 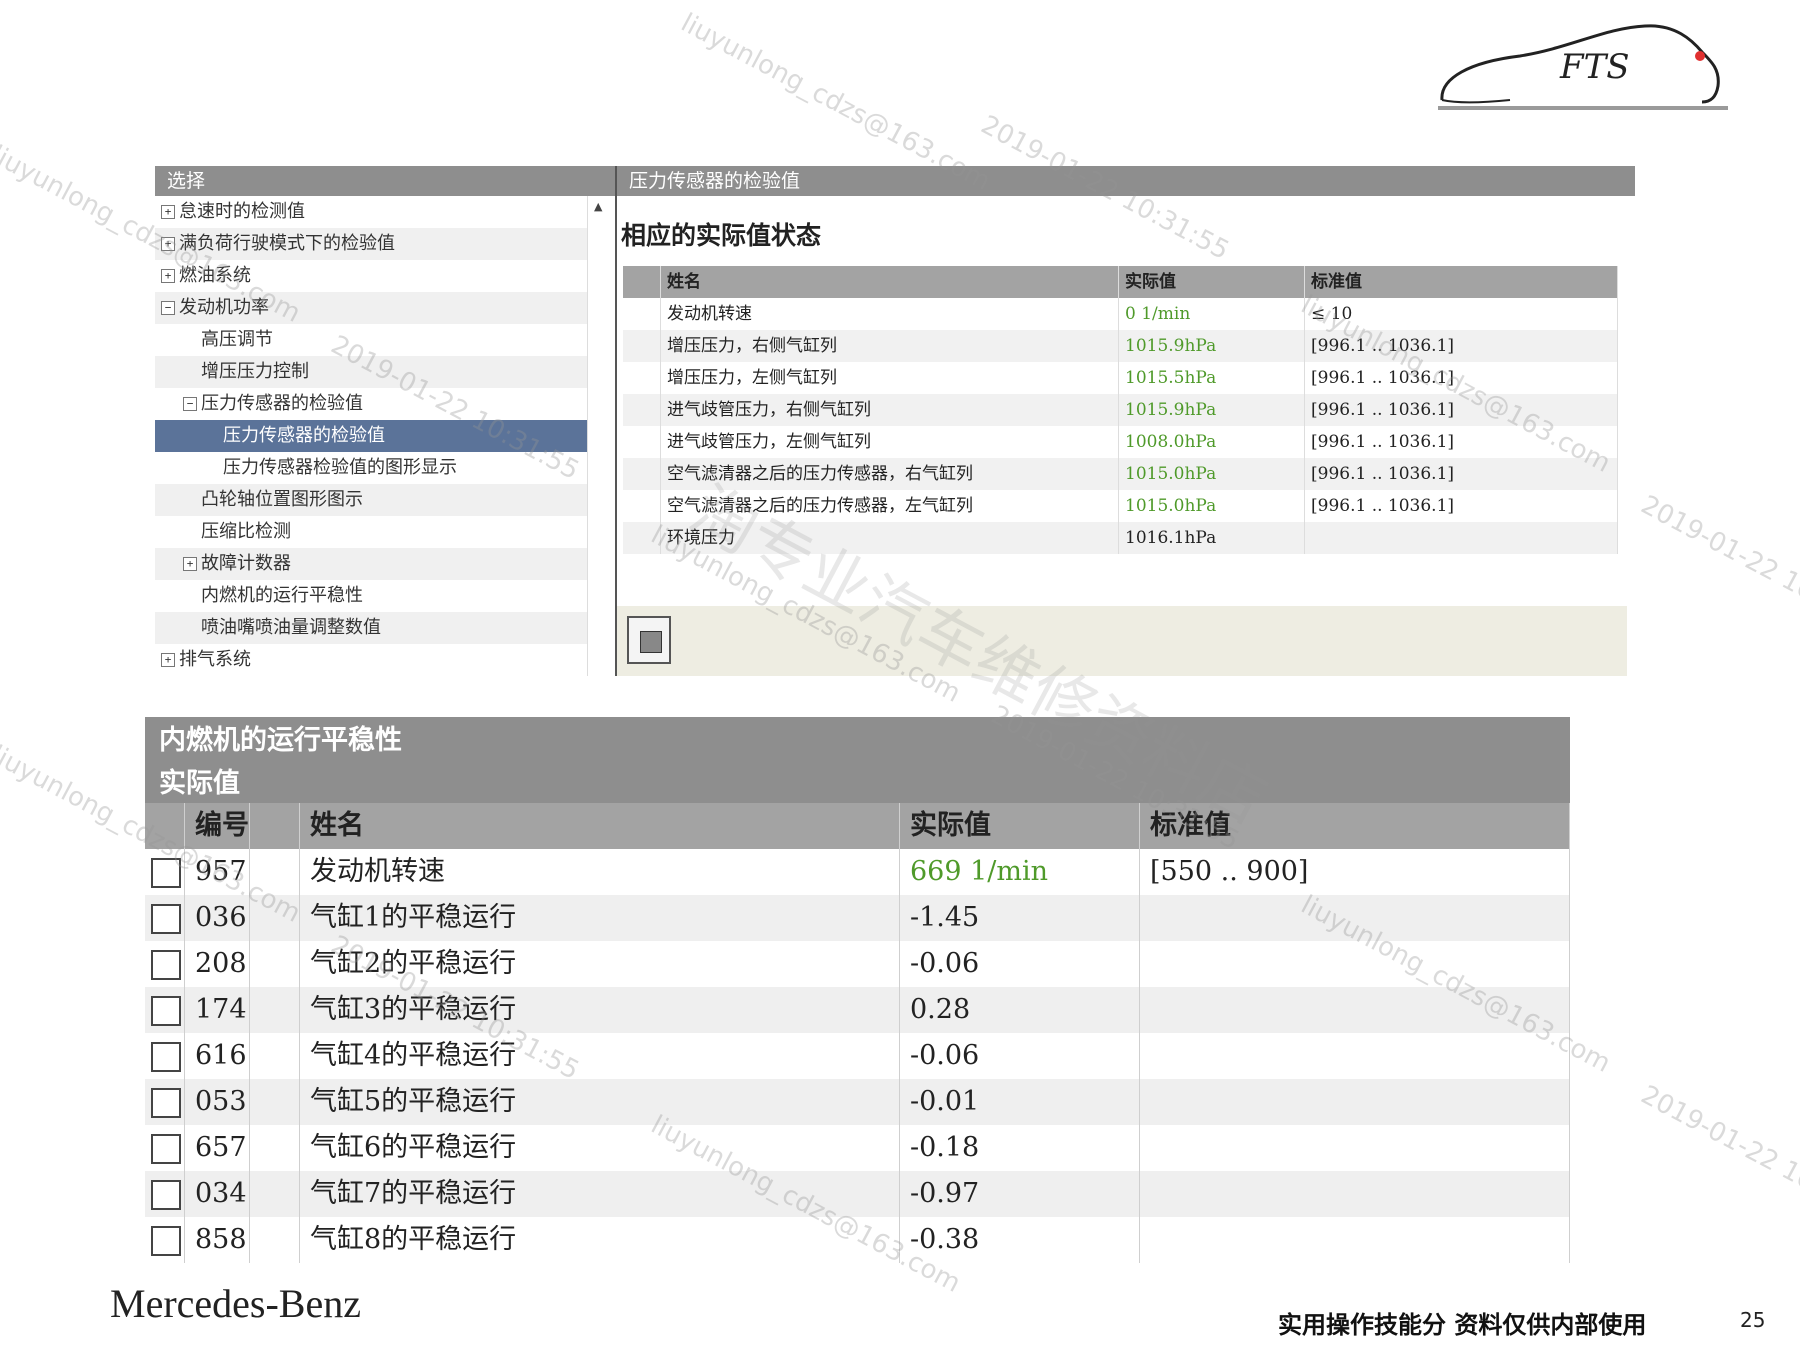 What do you see at coordinates (642, 282) in the screenshot?
I see `header-spacer` at bounding box center [642, 282].